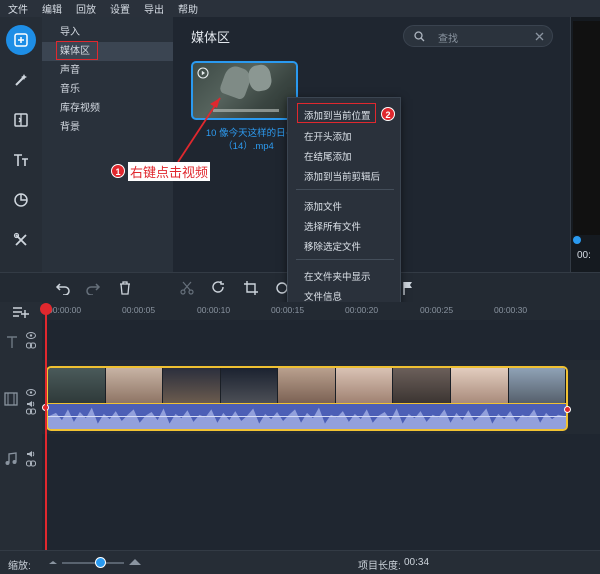 The image size is (600, 574). Describe the element at coordinates (511, 310) in the screenshot. I see `ruler-tick: 00:00:30` at that location.